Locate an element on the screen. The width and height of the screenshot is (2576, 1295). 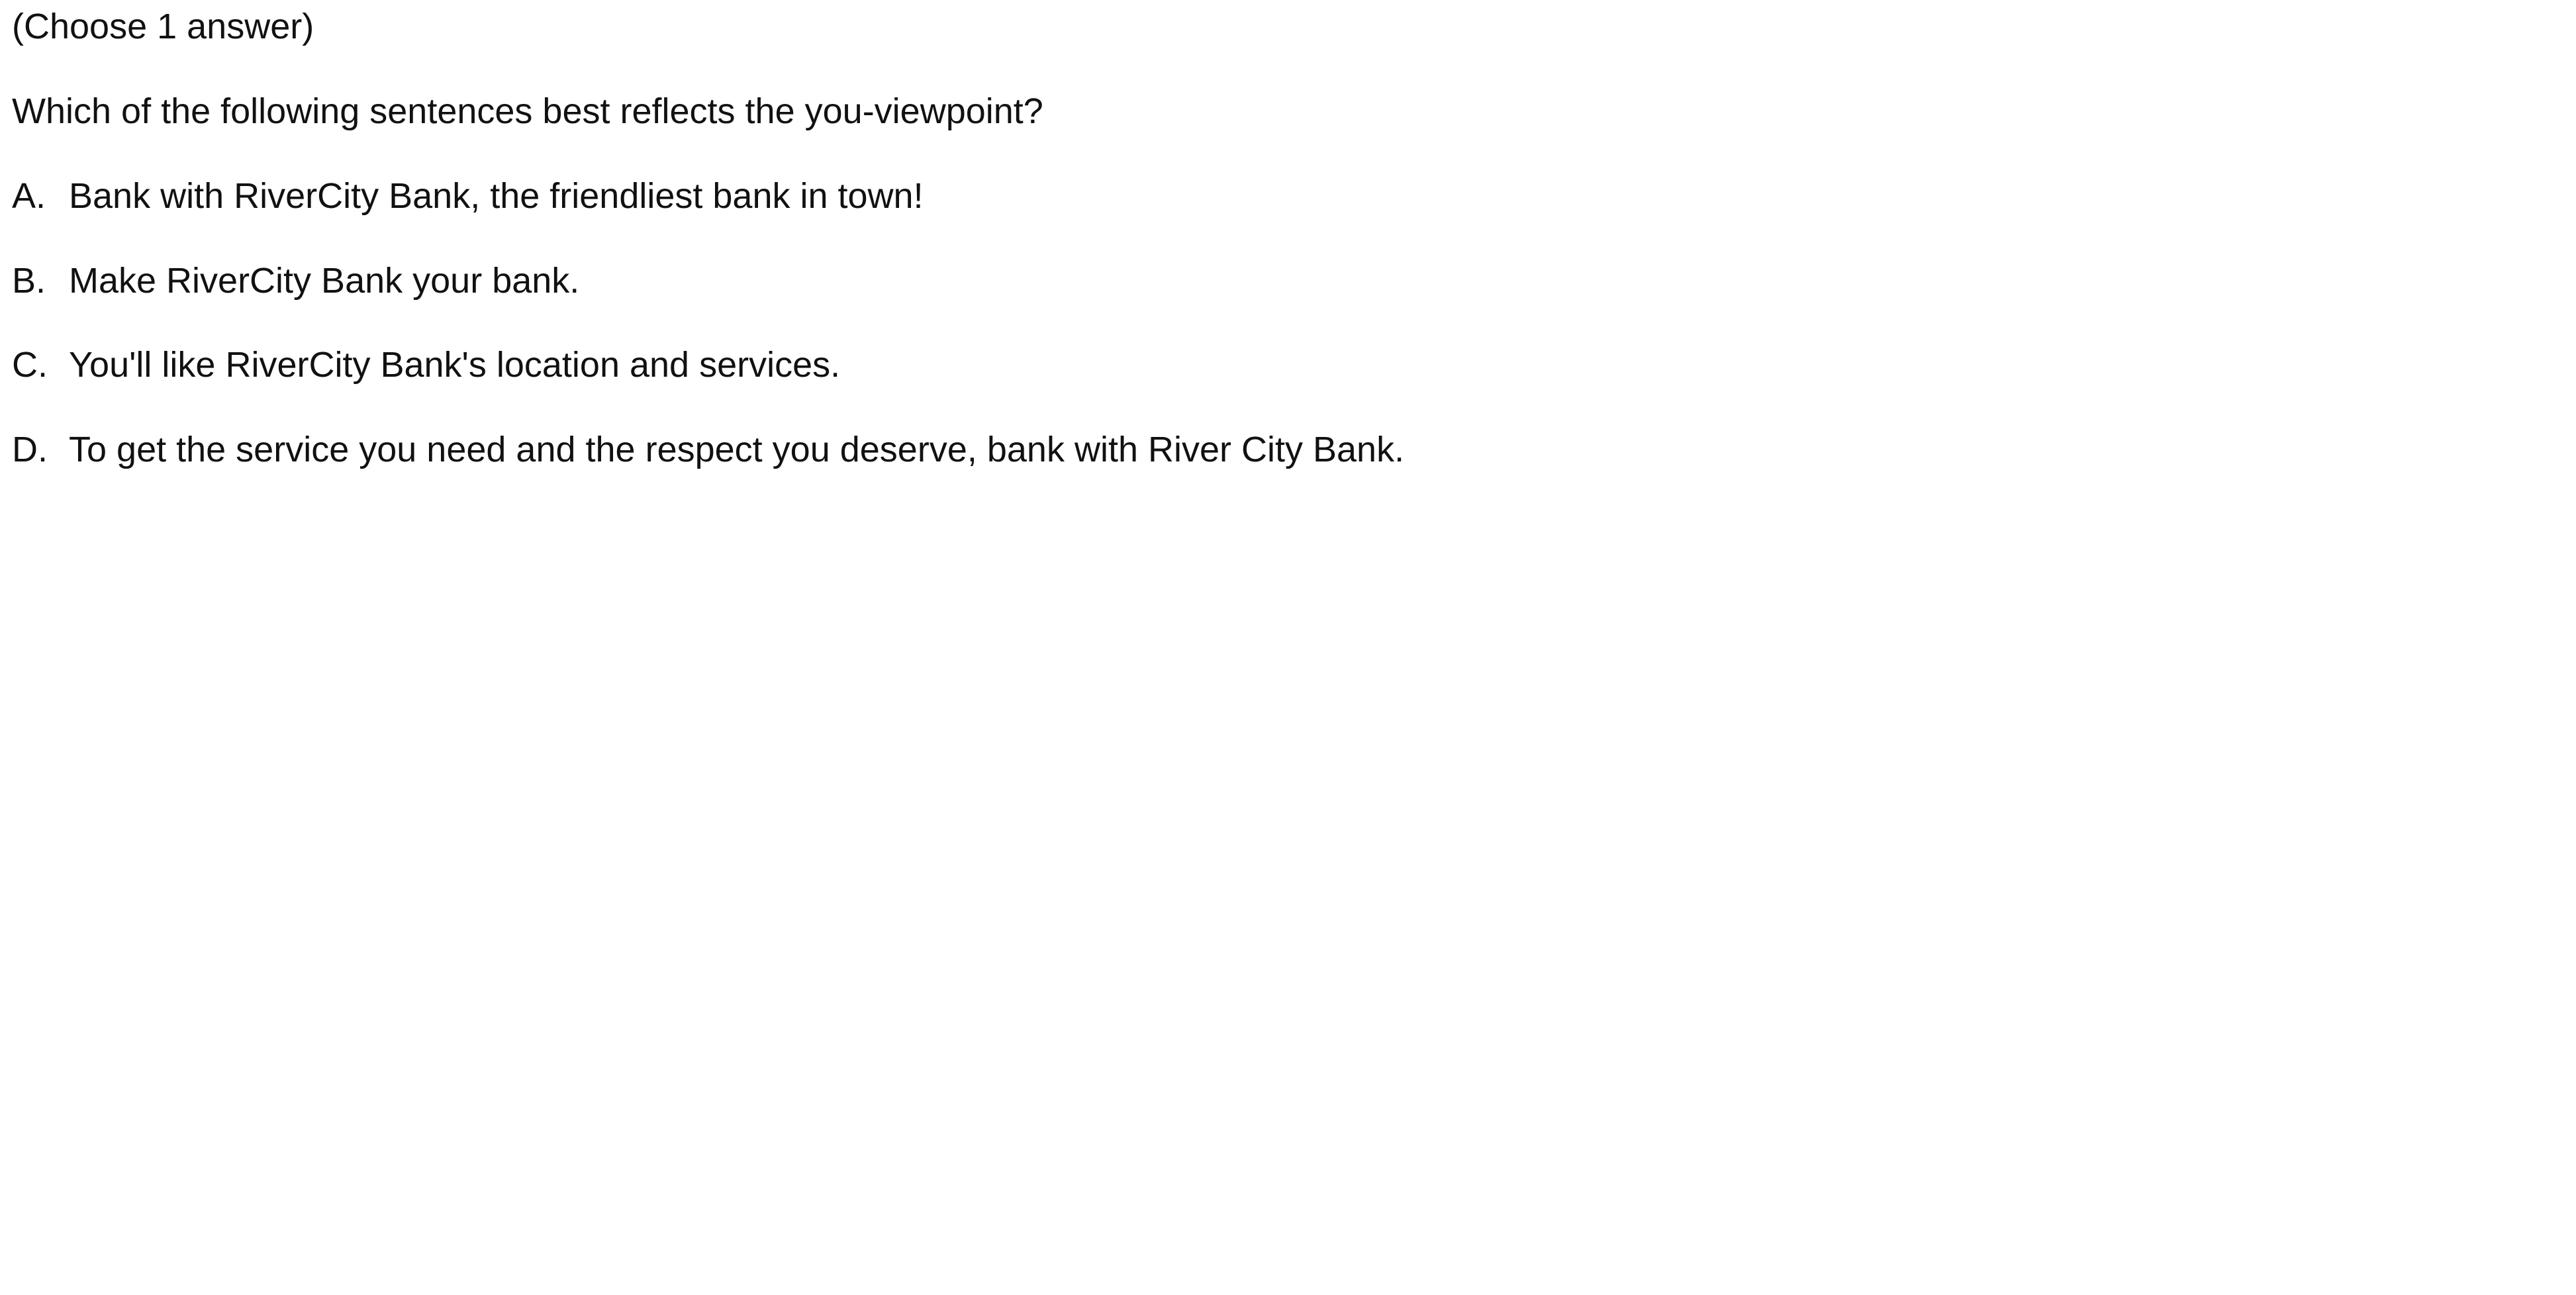
option-text-b: Make RiverCity Bank your bank. is located at coordinates (324, 281).